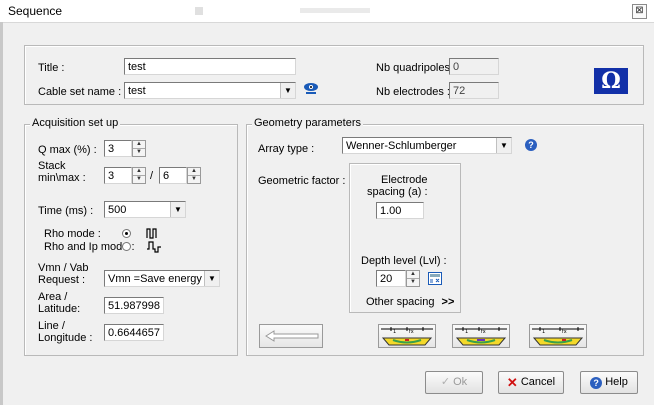 The image size is (654, 405). What do you see at coordinates (460, 382) in the screenshot?
I see `ok-label: Ok` at bounding box center [460, 382].